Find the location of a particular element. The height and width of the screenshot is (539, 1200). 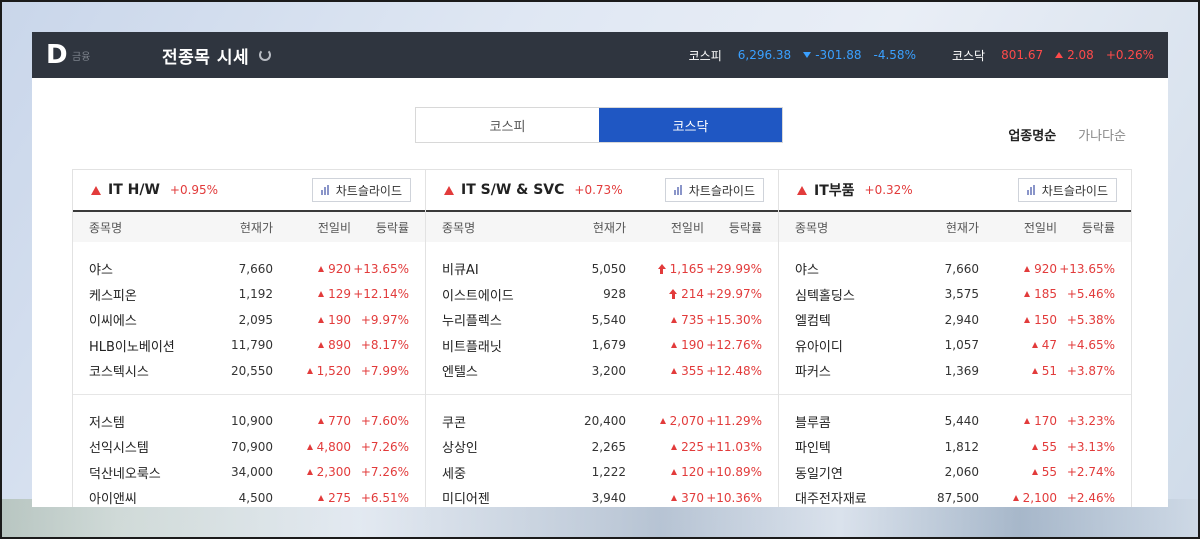

stock-name: HLB이노베이션 is located at coordinates (146, 345).